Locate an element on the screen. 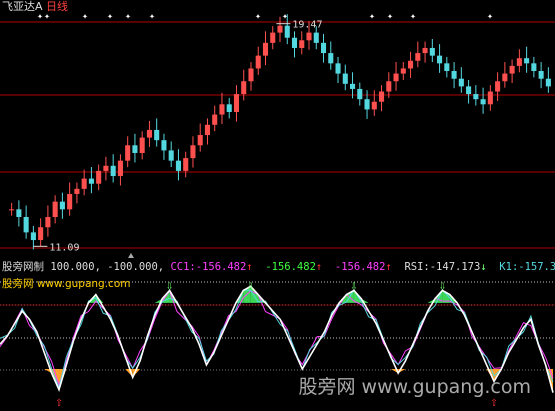  rsi-label: RSI: is located at coordinates (417, 267).